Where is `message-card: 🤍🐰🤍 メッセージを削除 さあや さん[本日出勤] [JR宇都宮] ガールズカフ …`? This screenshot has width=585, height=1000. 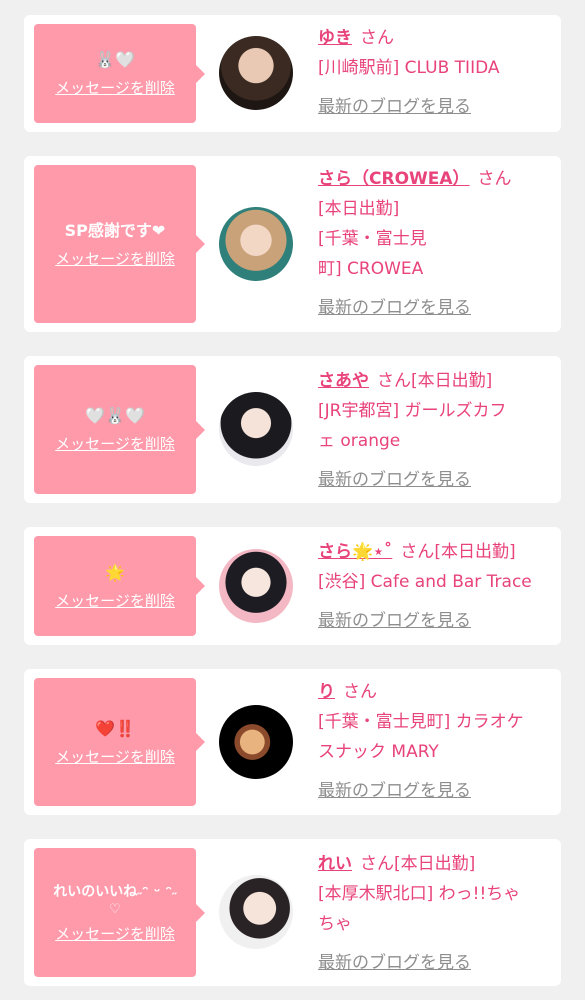 message-card: 🤍🐰🤍 メッセージを削除 さあや さん[本日出勤] [JR宇都宮] ガールズカフ … is located at coordinates (292, 429).